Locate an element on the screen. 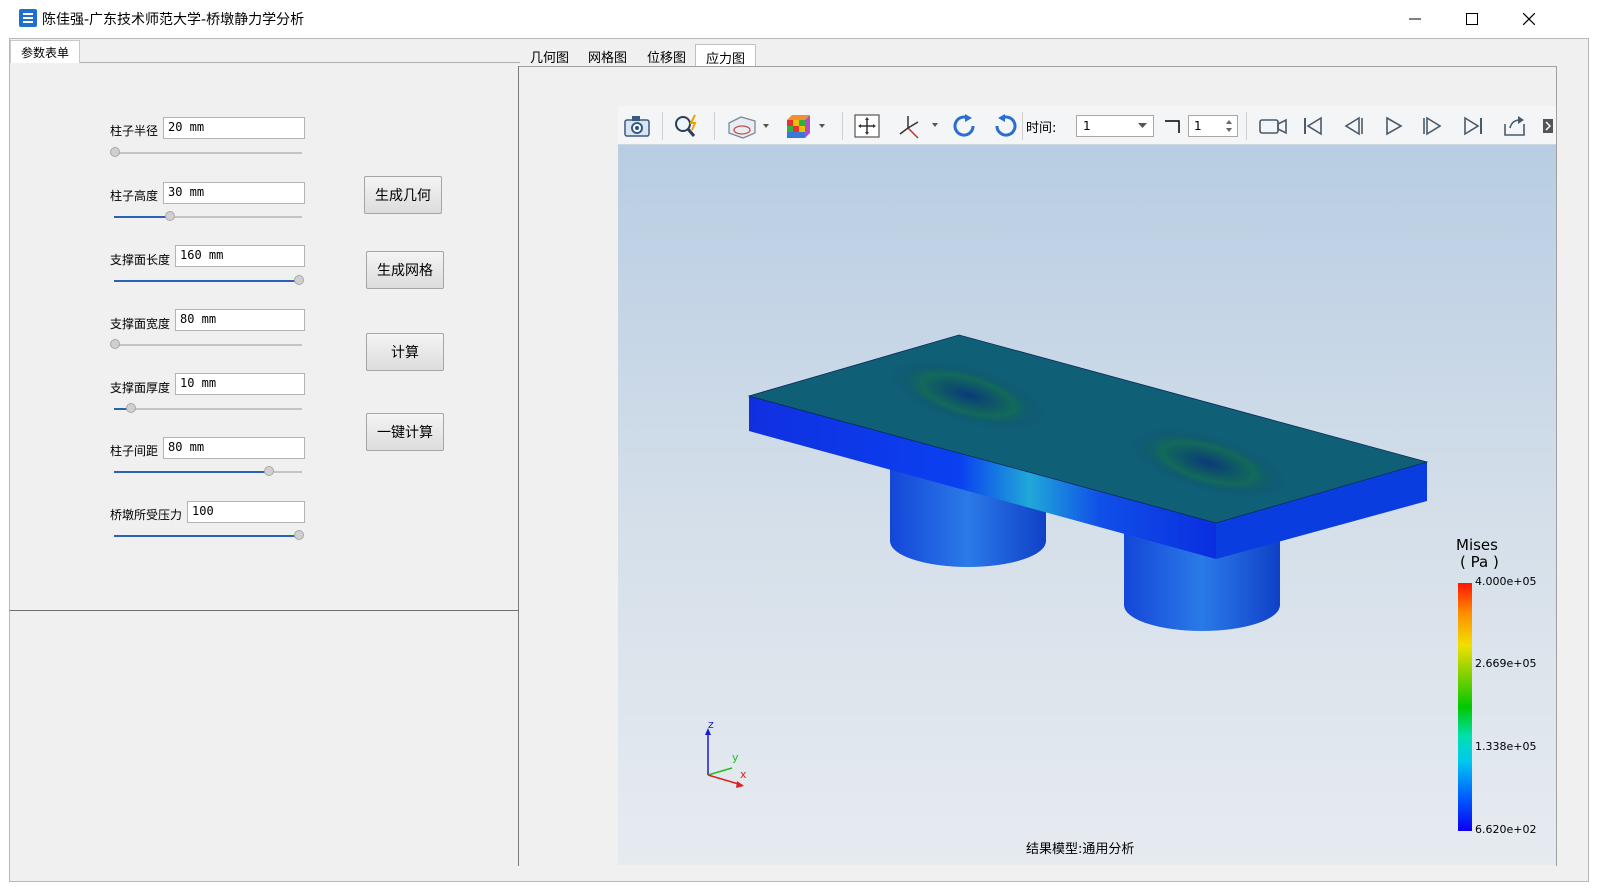 Image resolution: width=1598 pixels, height=893 pixels. param-label-column-spacing: 柱子间距 is located at coordinates (134, 451).